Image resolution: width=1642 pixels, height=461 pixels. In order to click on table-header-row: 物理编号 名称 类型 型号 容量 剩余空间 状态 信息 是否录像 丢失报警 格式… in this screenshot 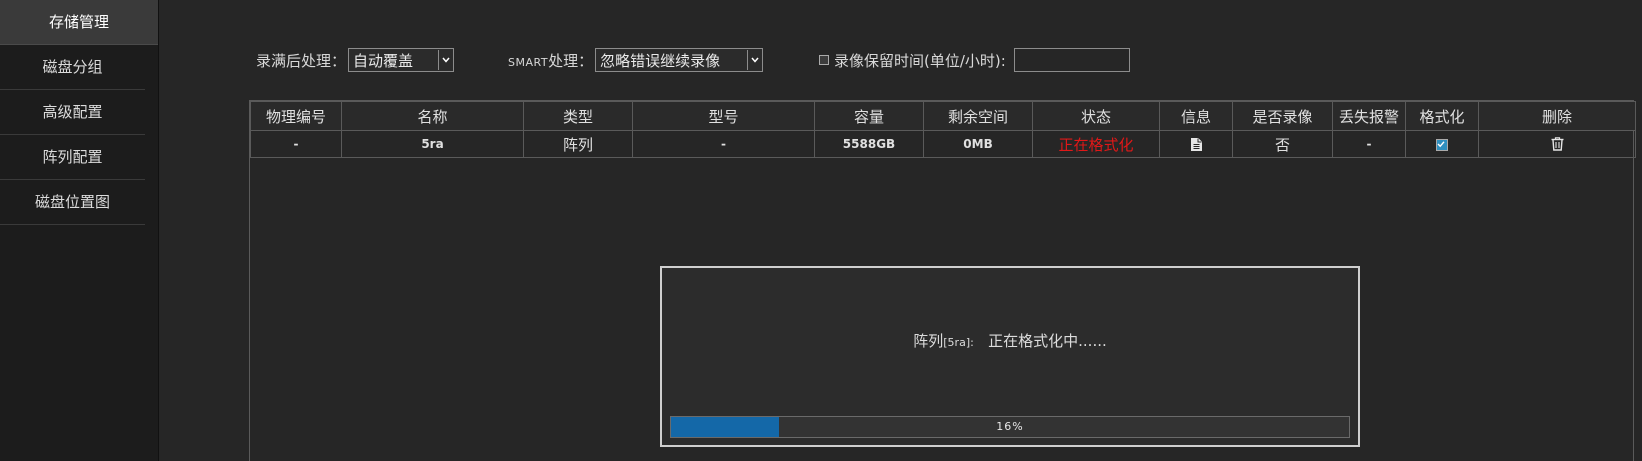, I will do `click(943, 116)`.